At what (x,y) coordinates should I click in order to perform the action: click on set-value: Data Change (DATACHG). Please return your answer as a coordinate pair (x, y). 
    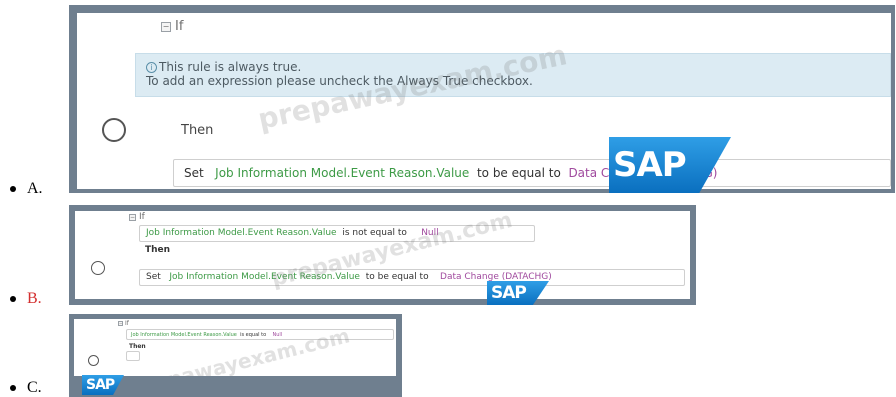
    Looking at the image, I should click on (496, 277).